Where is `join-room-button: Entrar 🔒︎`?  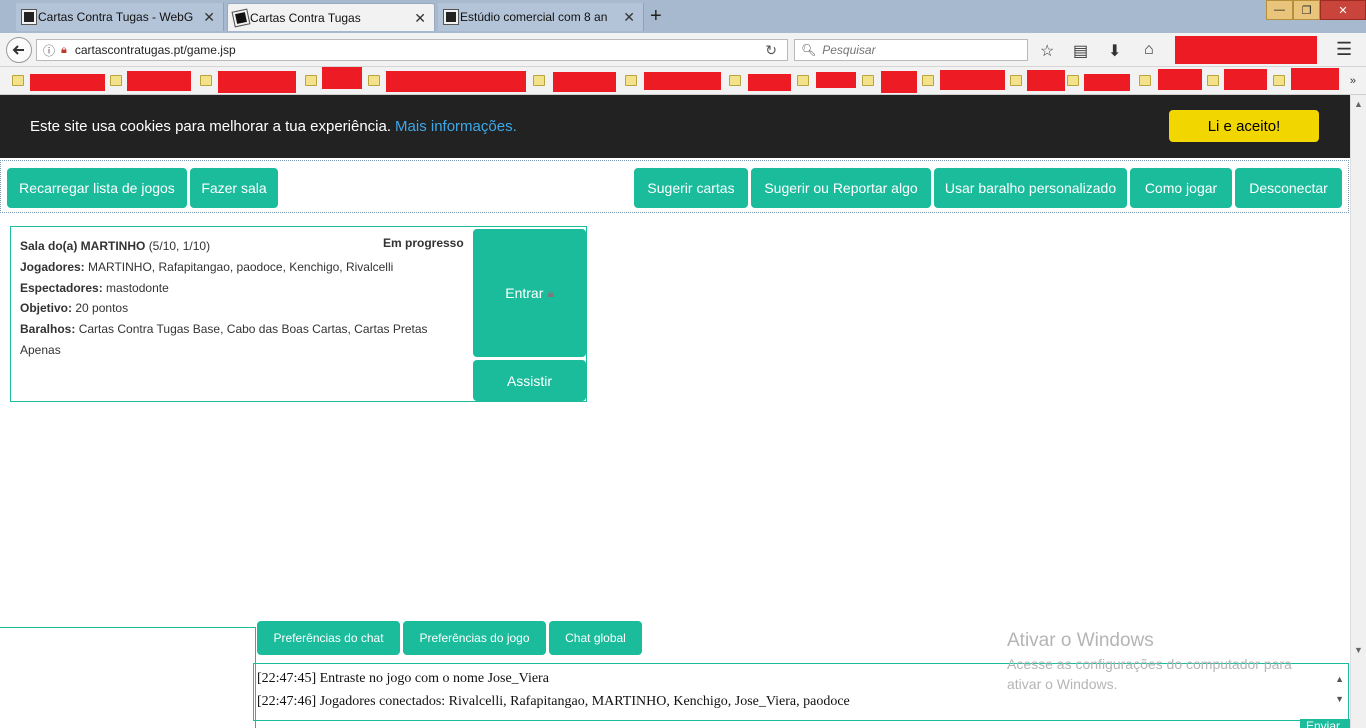 join-room-button: Entrar 🔒︎ is located at coordinates (529, 293).